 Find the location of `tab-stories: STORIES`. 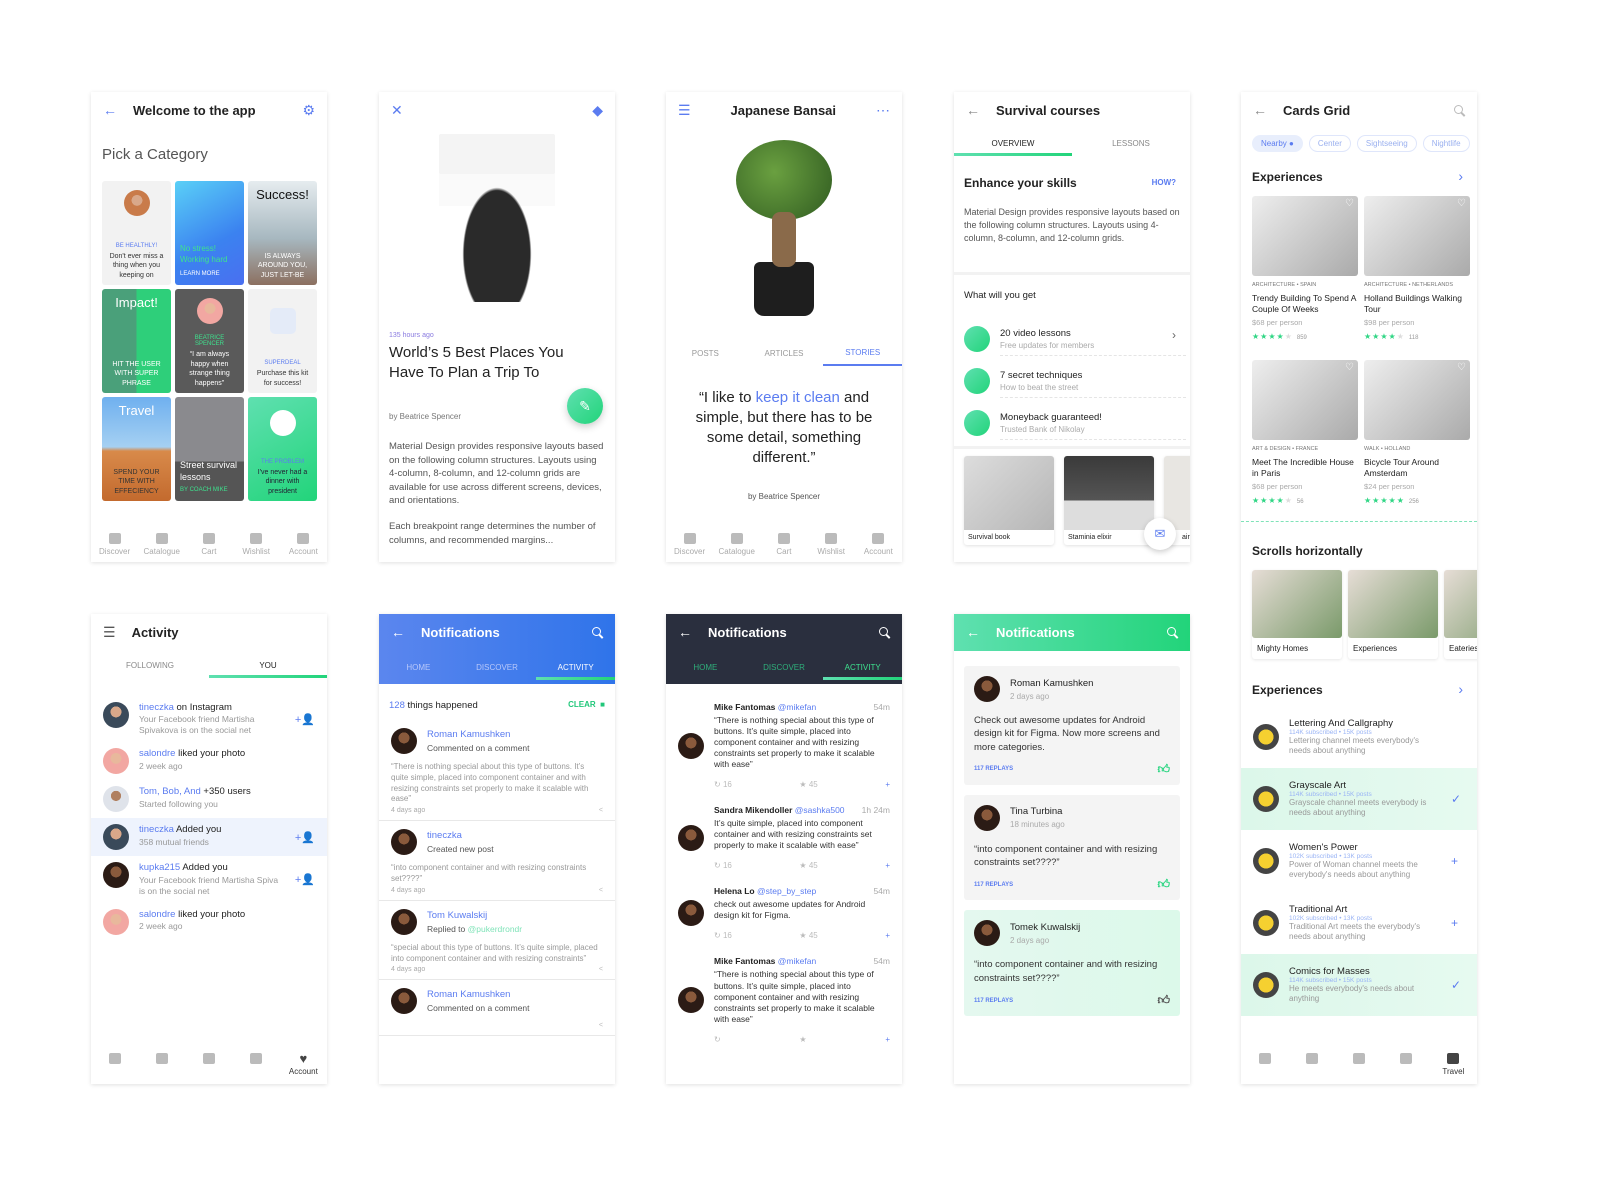

tab-stories: STORIES is located at coordinates (862, 353).